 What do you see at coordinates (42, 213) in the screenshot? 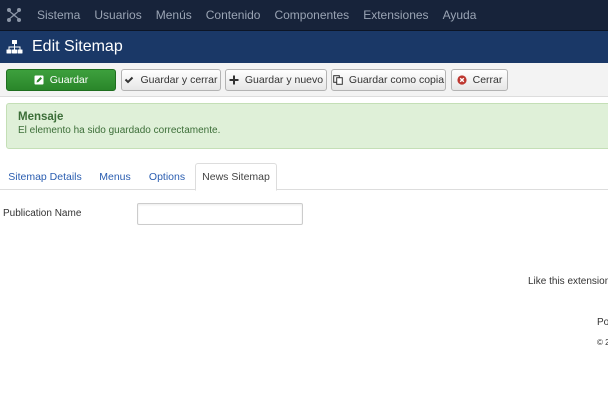
I see `publication-name-label: Publication Name` at bounding box center [42, 213].